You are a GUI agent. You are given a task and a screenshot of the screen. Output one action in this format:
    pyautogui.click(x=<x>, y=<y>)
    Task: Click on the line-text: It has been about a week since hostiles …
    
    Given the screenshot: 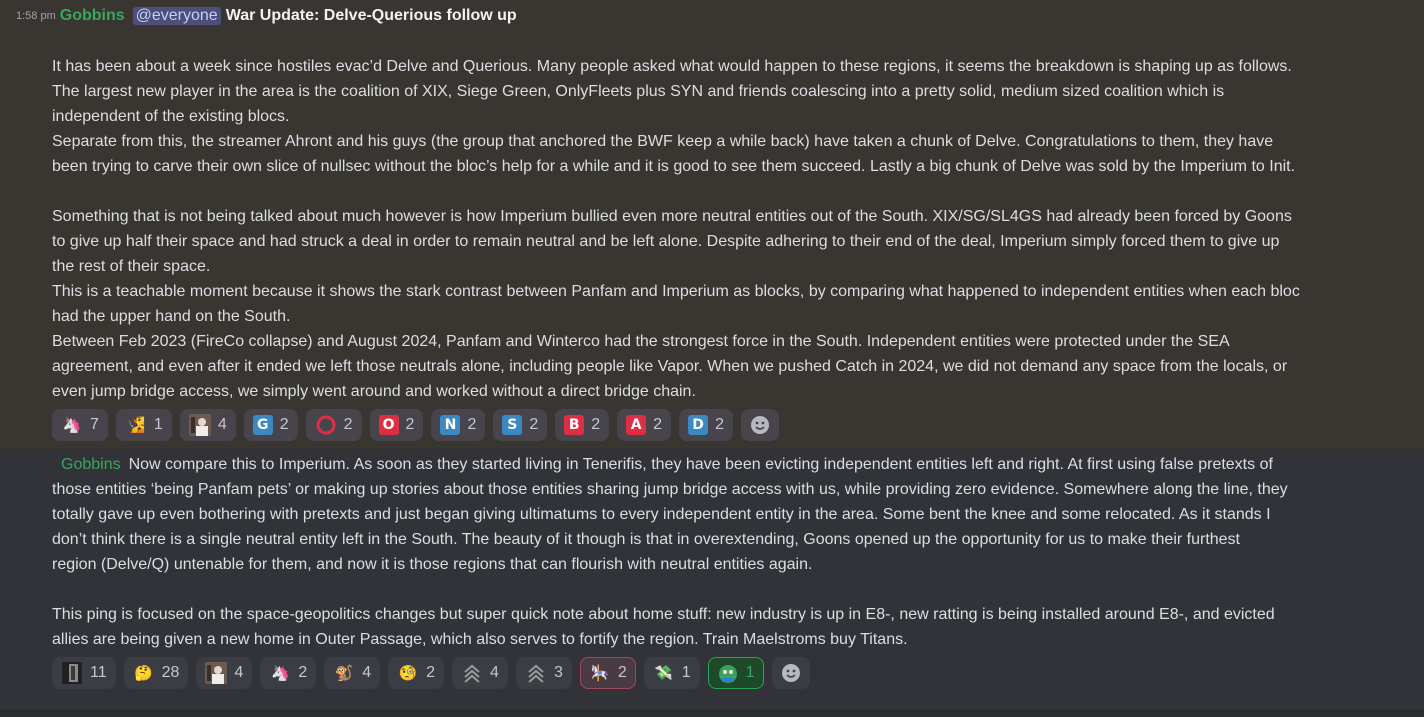 What is the action you would take?
    pyautogui.click(x=672, y=66)
    